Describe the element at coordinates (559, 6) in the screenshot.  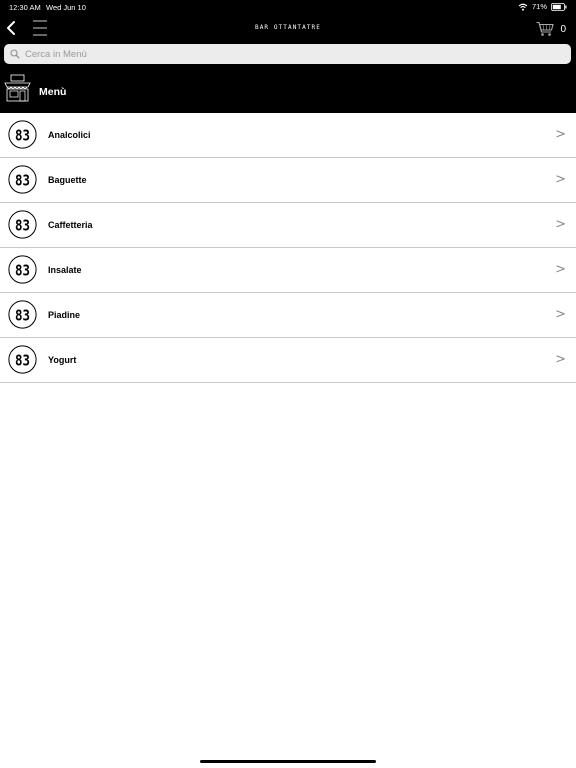
I see `battery-icon` at that location.